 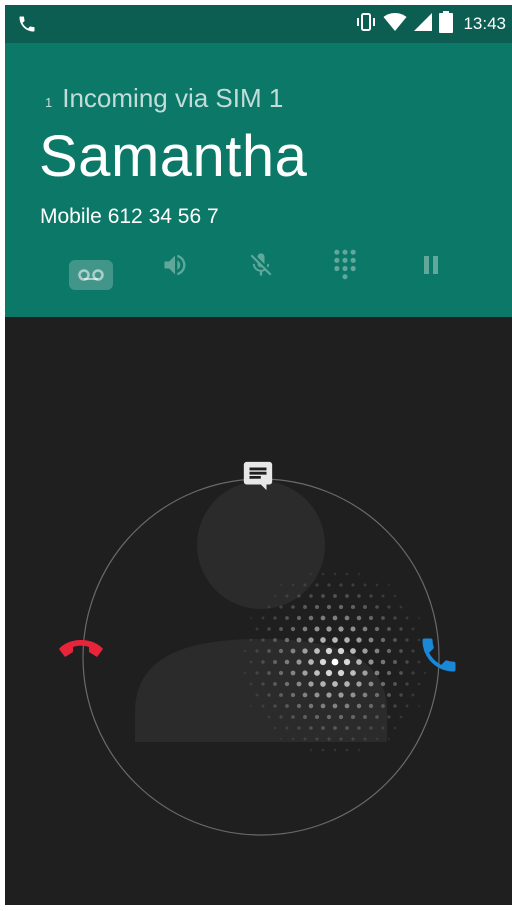 I want to click on sim-indicator: 1 Incoming via SIM 1, so click(x=164, y=98).